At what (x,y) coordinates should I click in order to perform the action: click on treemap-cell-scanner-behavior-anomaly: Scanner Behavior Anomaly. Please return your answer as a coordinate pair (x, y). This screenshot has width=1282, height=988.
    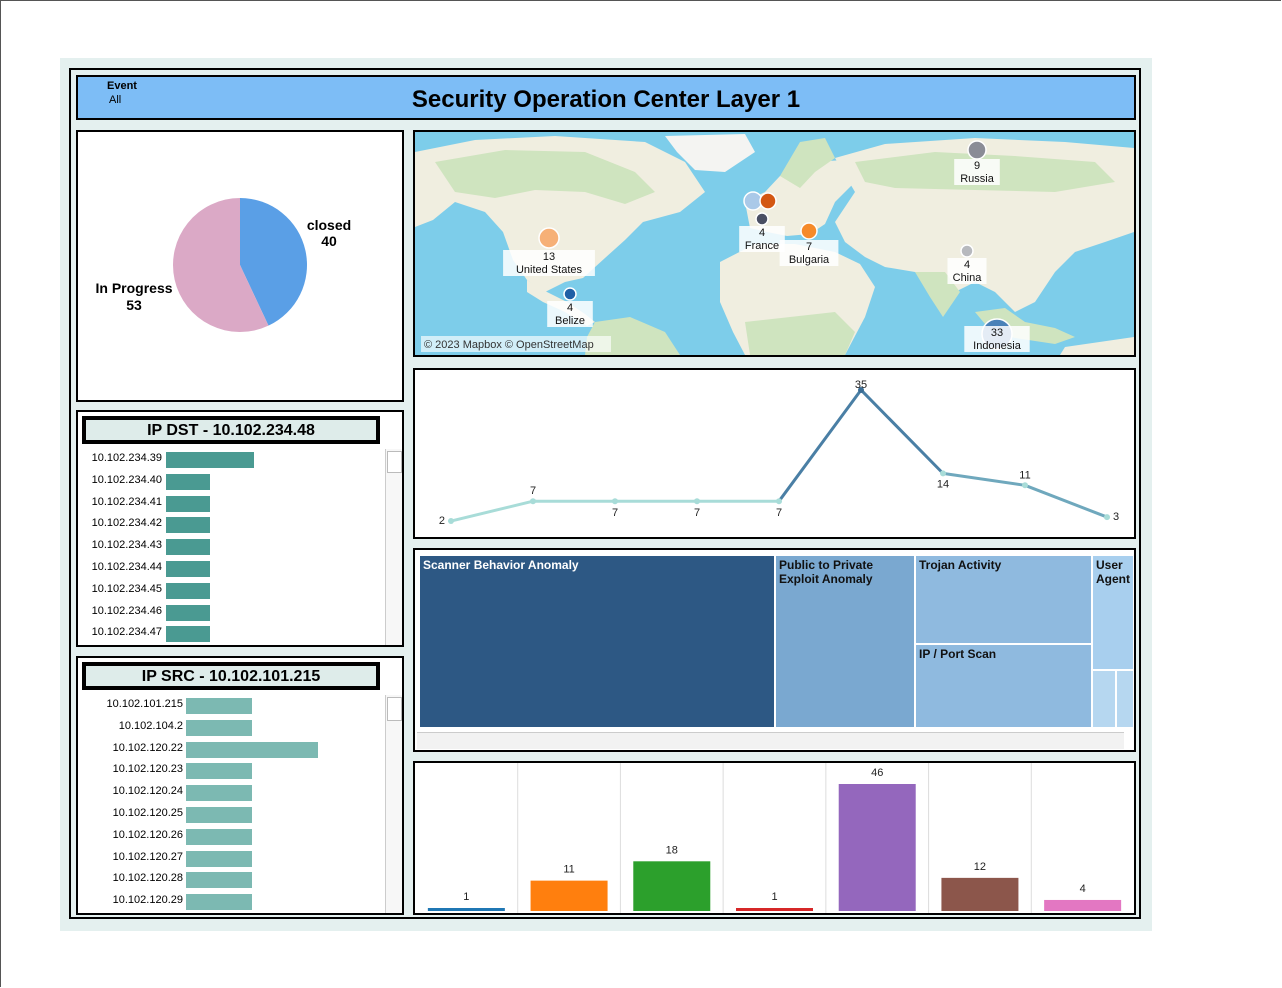
    Looking at the image, I should click on (597, 641).